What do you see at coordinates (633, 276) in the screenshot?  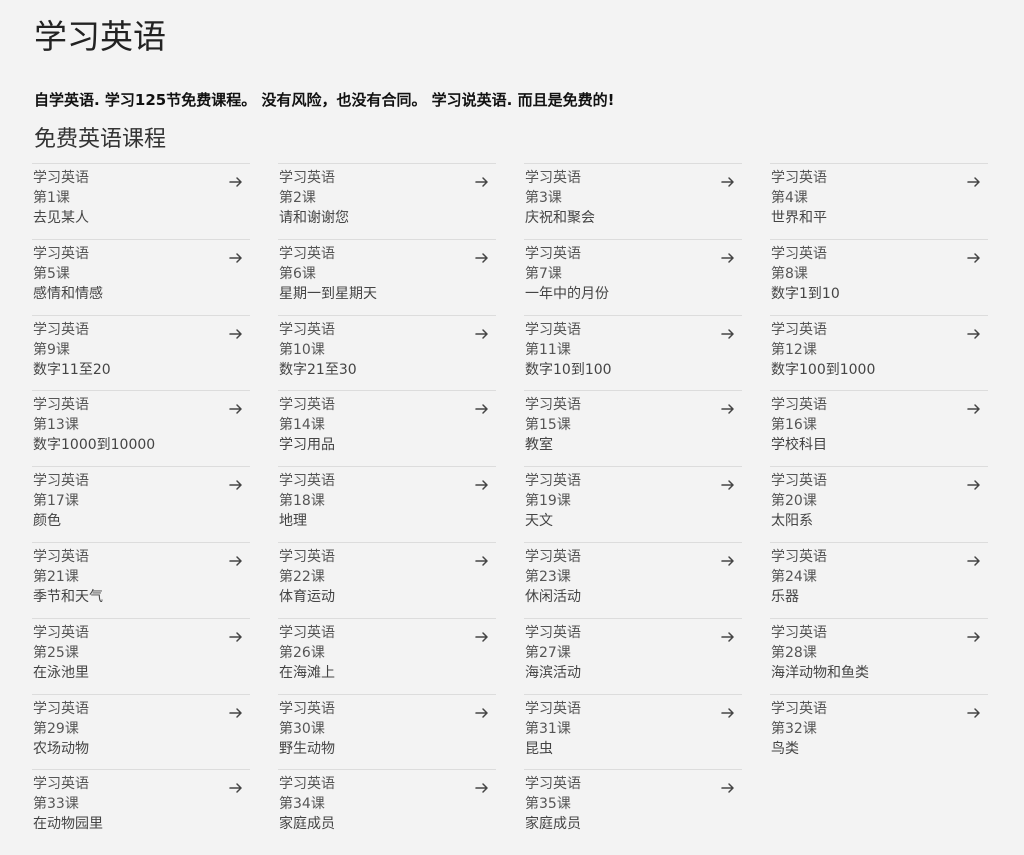 I see `lesson-link: 学习英语 第7课 一年中的月份` at bounding box center [633, 276].